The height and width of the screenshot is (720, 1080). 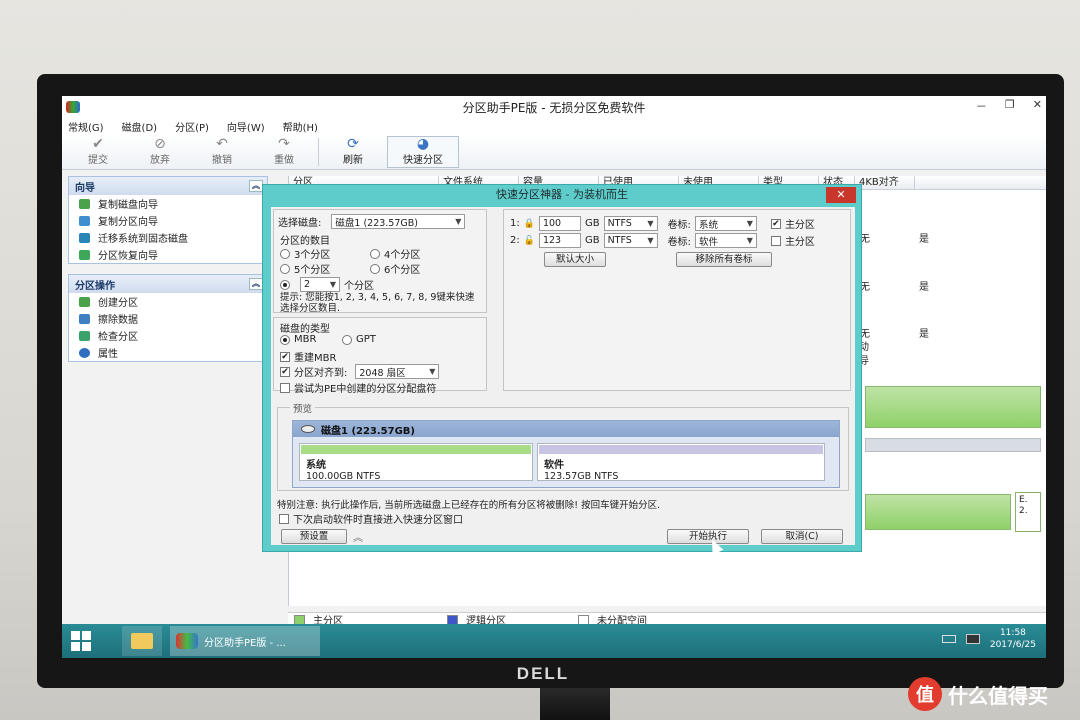 What do you see at coordinates (84, 352) in the screenshot?
I see `info-icon` at bounding box center [84, 352].